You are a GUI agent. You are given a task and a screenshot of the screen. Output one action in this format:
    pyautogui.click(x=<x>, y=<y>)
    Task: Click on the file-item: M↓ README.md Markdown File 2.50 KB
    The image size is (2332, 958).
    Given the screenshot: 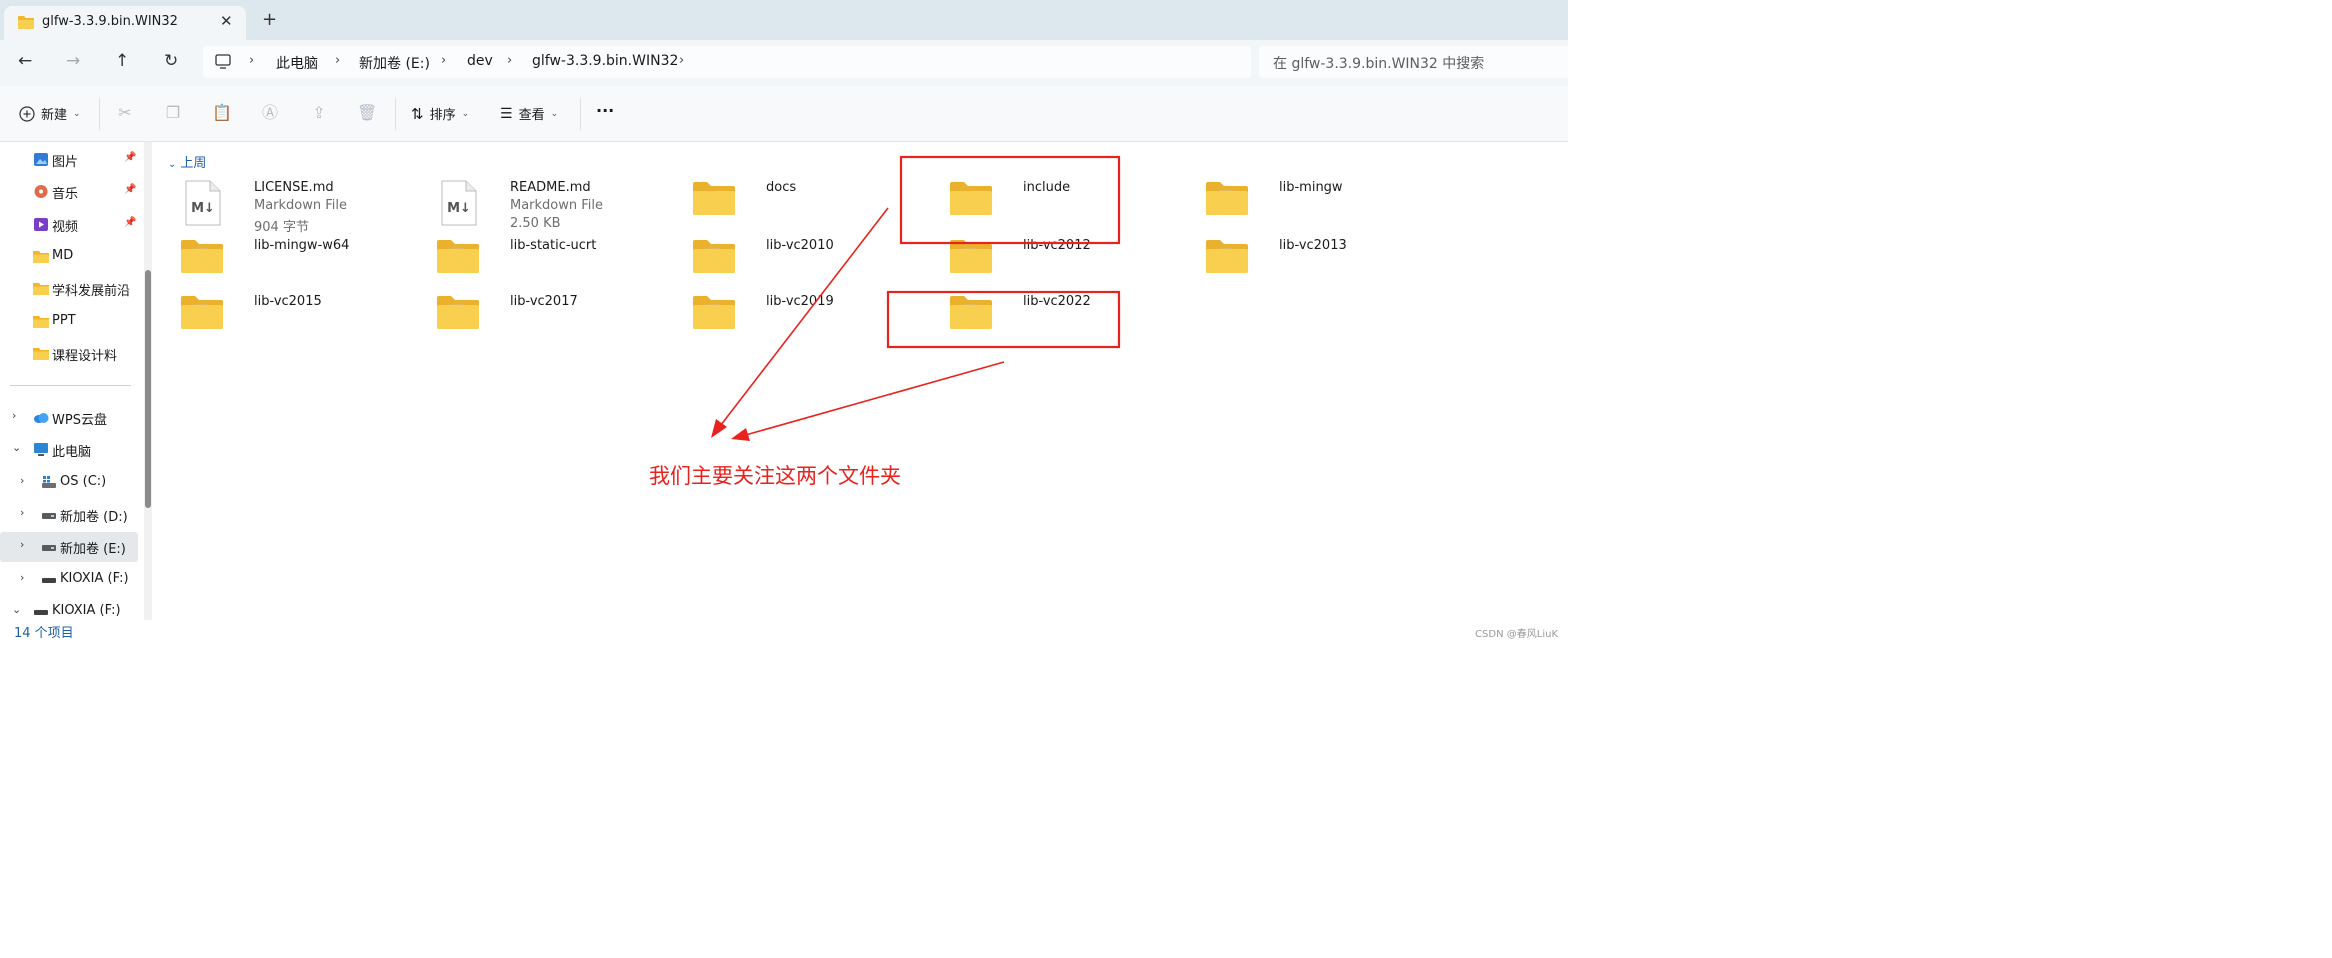 What is the action you would take?
    pyautogui.click(x=556, y=203)
    